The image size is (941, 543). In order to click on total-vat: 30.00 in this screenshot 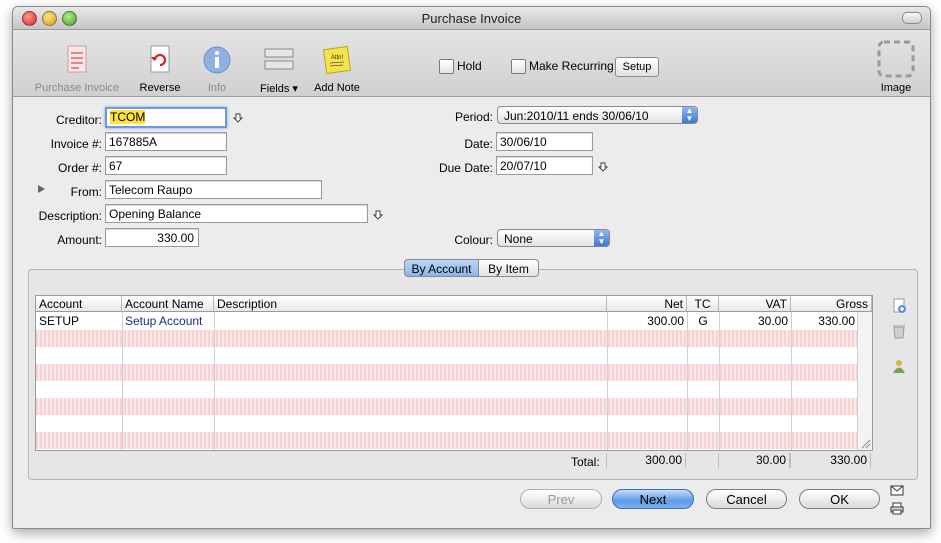, I will do `click(754, 460)`.